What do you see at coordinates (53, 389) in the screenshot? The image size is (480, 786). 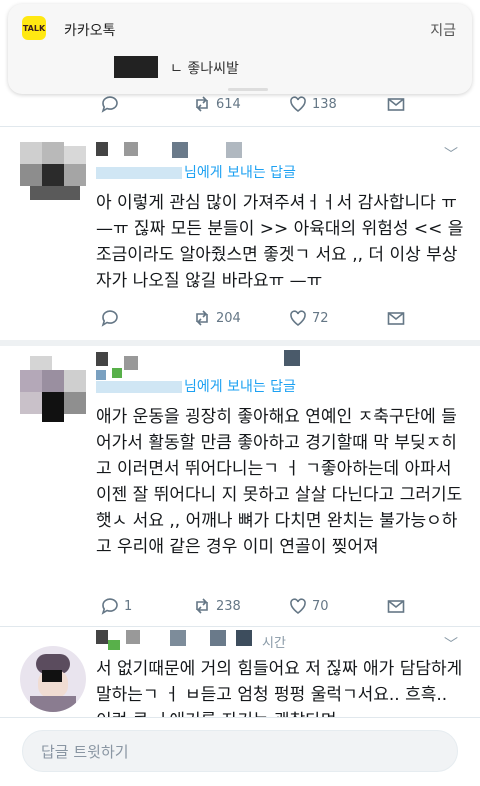 I see `tweet2-avatar-censored` at bounding box center [53, 389].